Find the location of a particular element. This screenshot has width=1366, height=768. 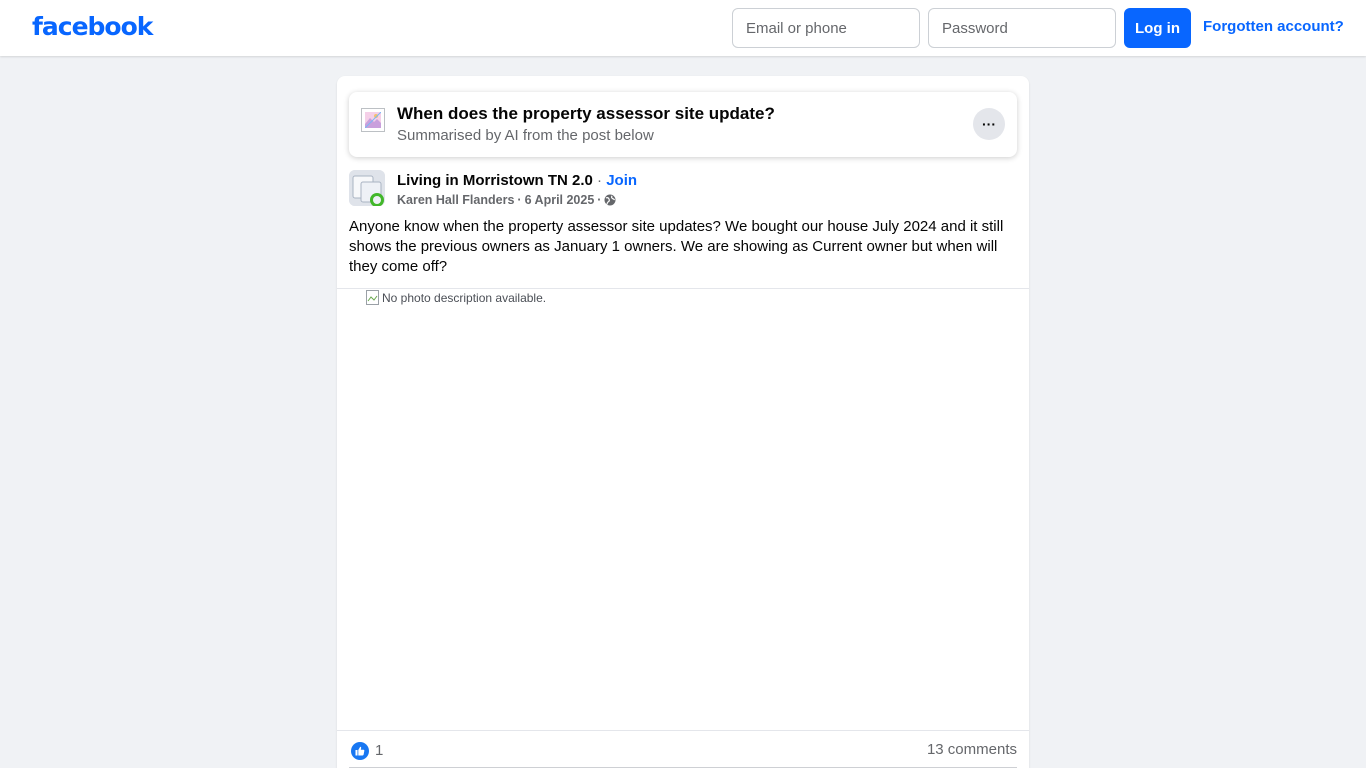

forgotten-account-link: Forgotten account? is located at coordinates (1273, 26).